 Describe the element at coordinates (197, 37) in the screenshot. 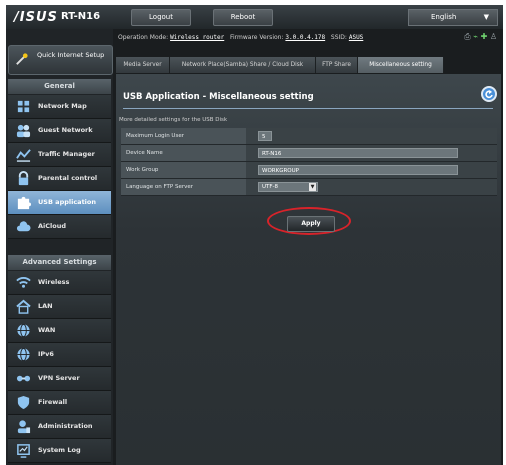

I see `op-mode-link: Wireless router` at that location.